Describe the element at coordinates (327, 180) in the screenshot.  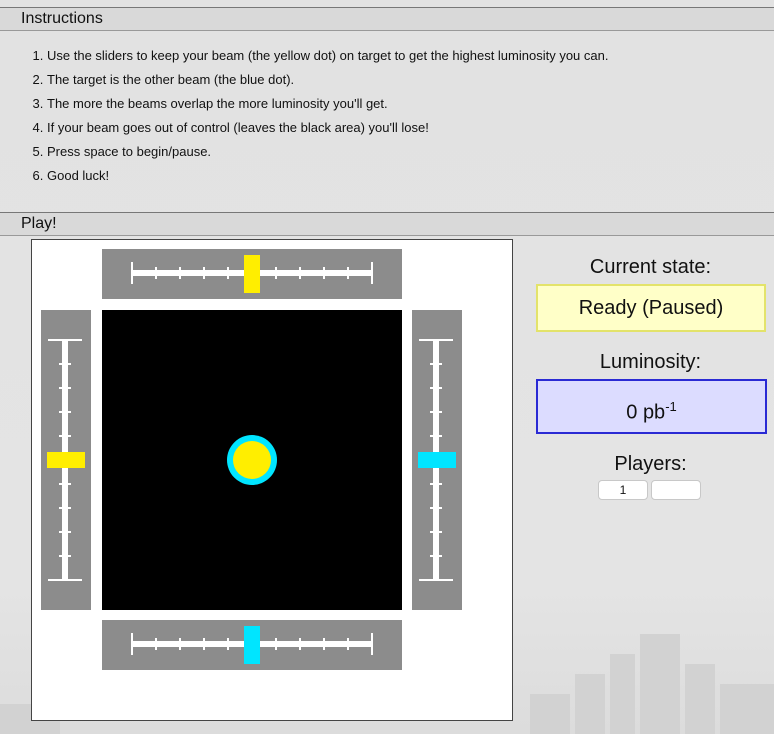
I see `instruction-item: Good luck!` at that location.